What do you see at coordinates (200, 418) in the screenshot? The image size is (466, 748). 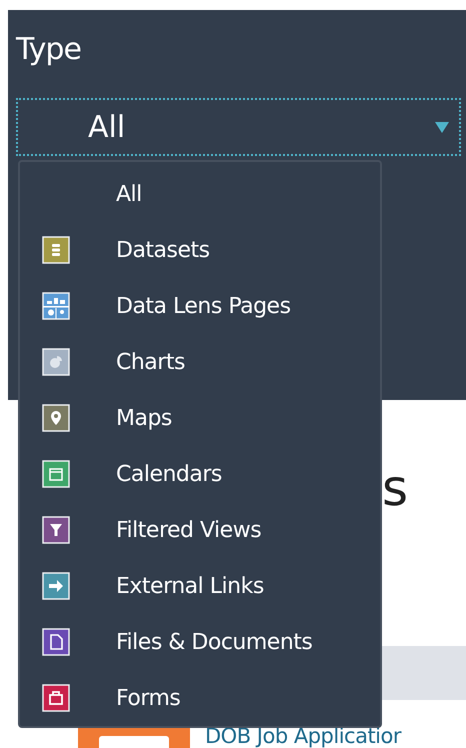 I see `menu-item: Maps` at bounding box center [200, 418].